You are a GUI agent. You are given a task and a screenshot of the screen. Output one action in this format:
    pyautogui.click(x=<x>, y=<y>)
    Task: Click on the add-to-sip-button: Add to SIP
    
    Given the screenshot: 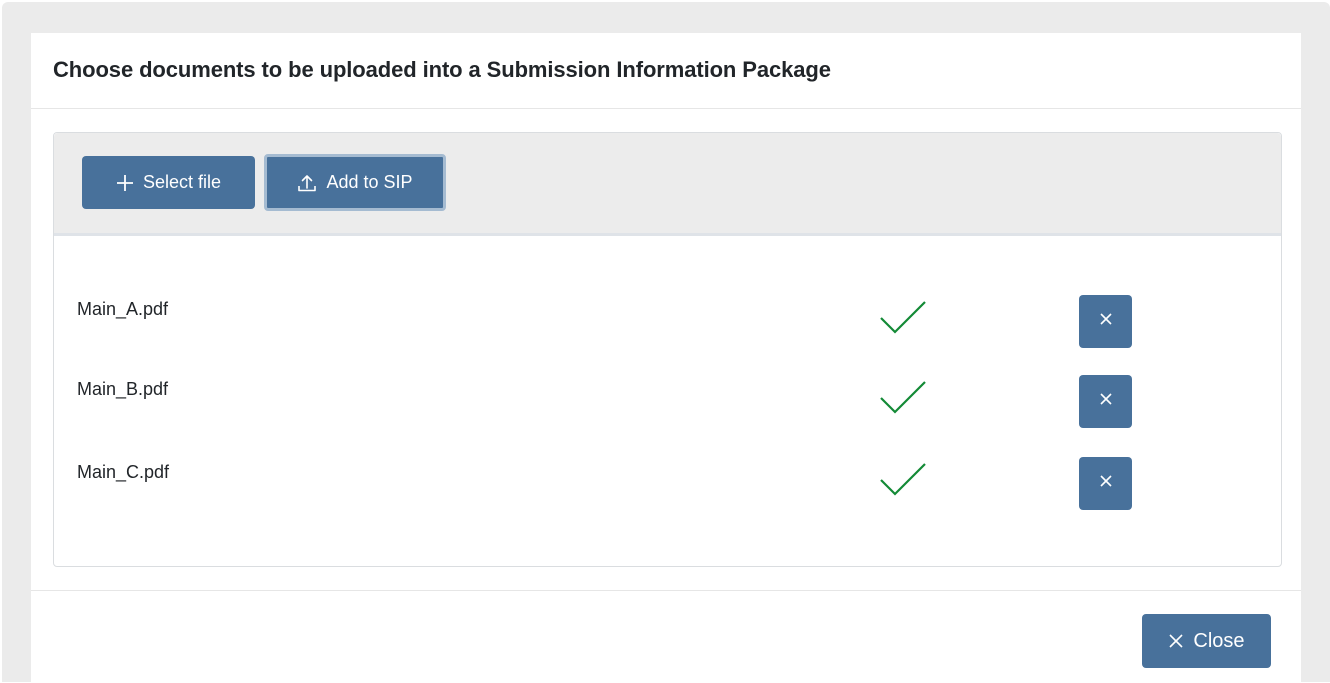 What is the action you would take?
    pyautogui.click(x=355, y=182)
    